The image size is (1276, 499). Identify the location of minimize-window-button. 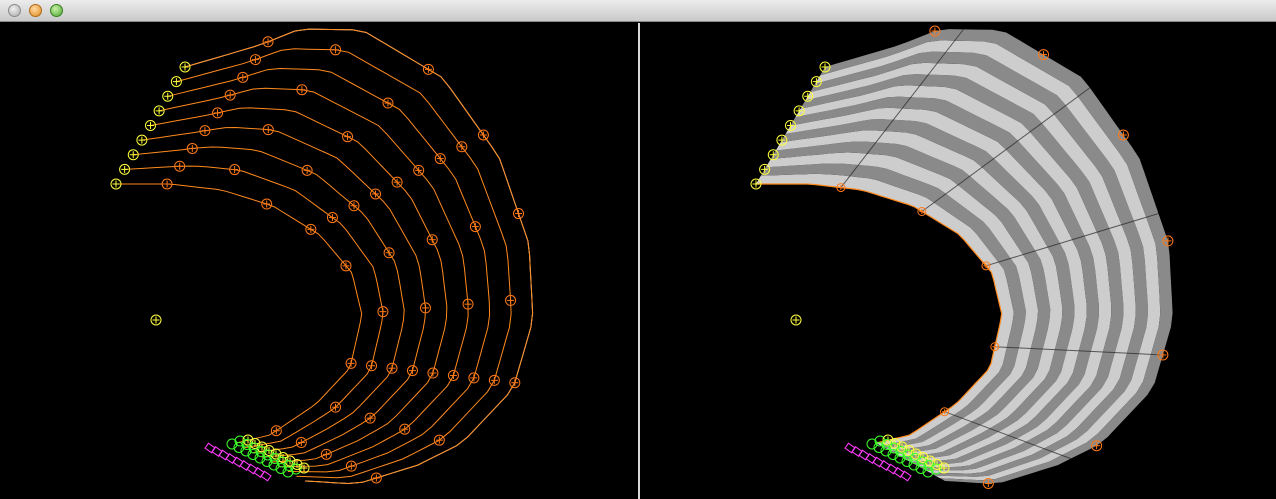
(35, 10).